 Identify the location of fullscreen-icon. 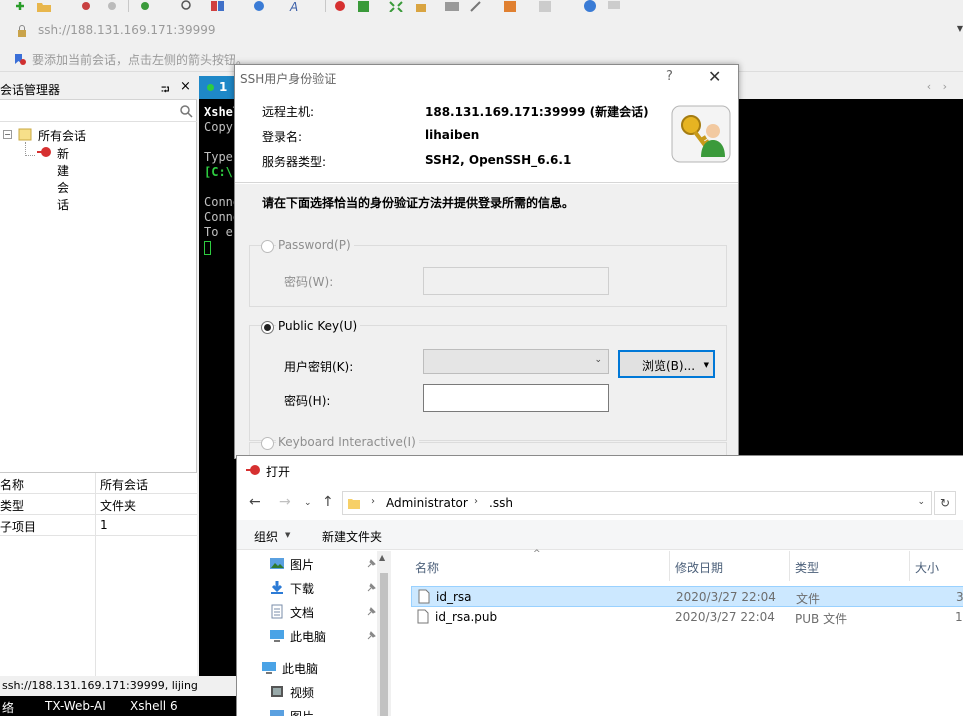
(396, 6).